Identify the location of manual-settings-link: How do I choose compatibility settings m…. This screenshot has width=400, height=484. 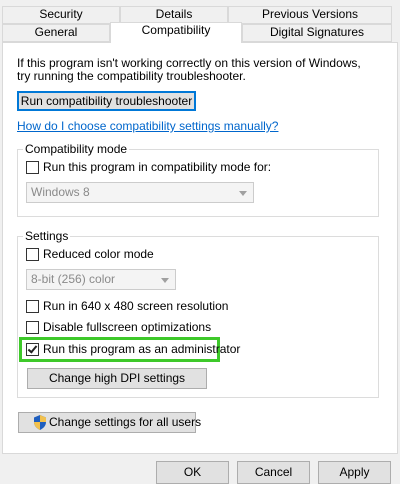
(147, 126).